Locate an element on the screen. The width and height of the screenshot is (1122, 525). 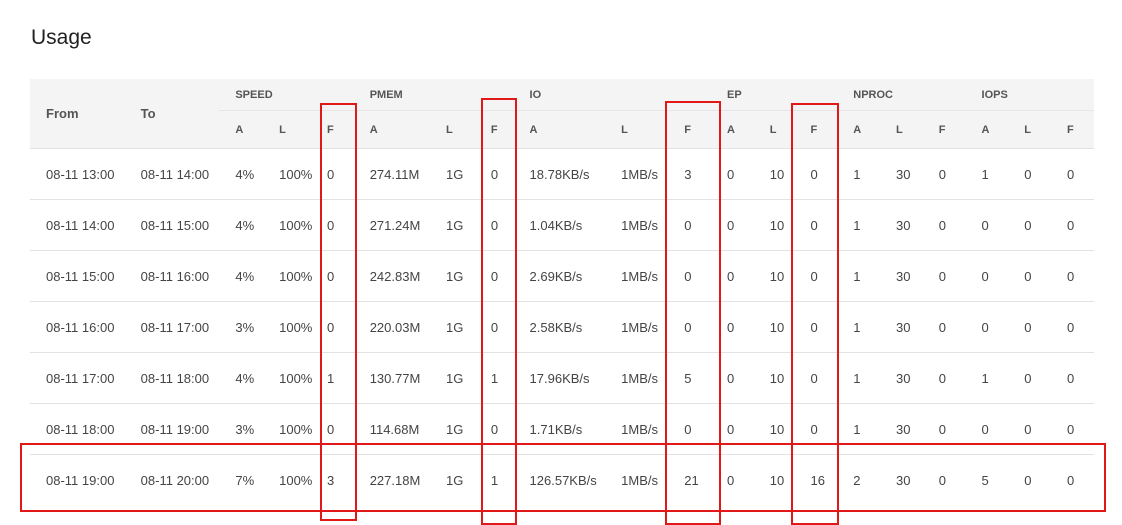
cell-from: 08-11 16:00 is located at coordinates (77, 327).